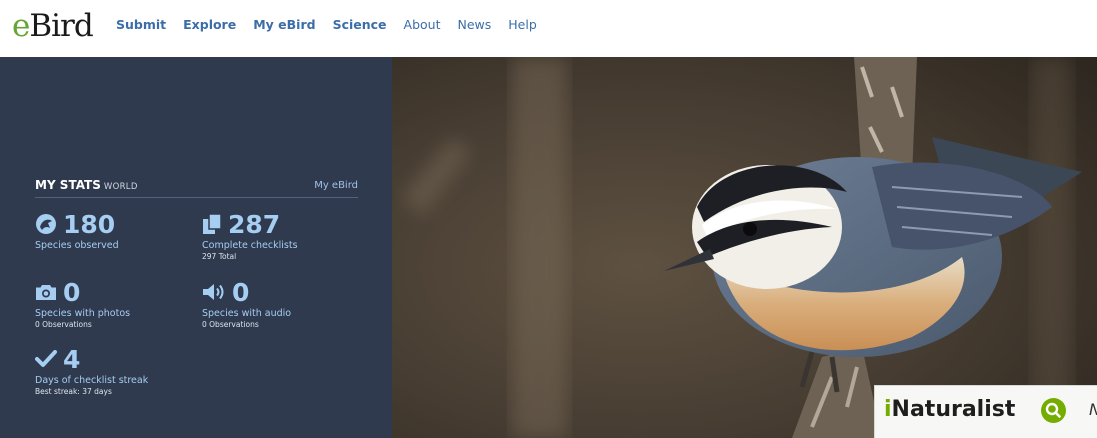 The image size is (1097, 438). What do you see at coordinates (72, 292) in the screenshot?
I see `photo-count: 0` at bounding box center [72, 292].